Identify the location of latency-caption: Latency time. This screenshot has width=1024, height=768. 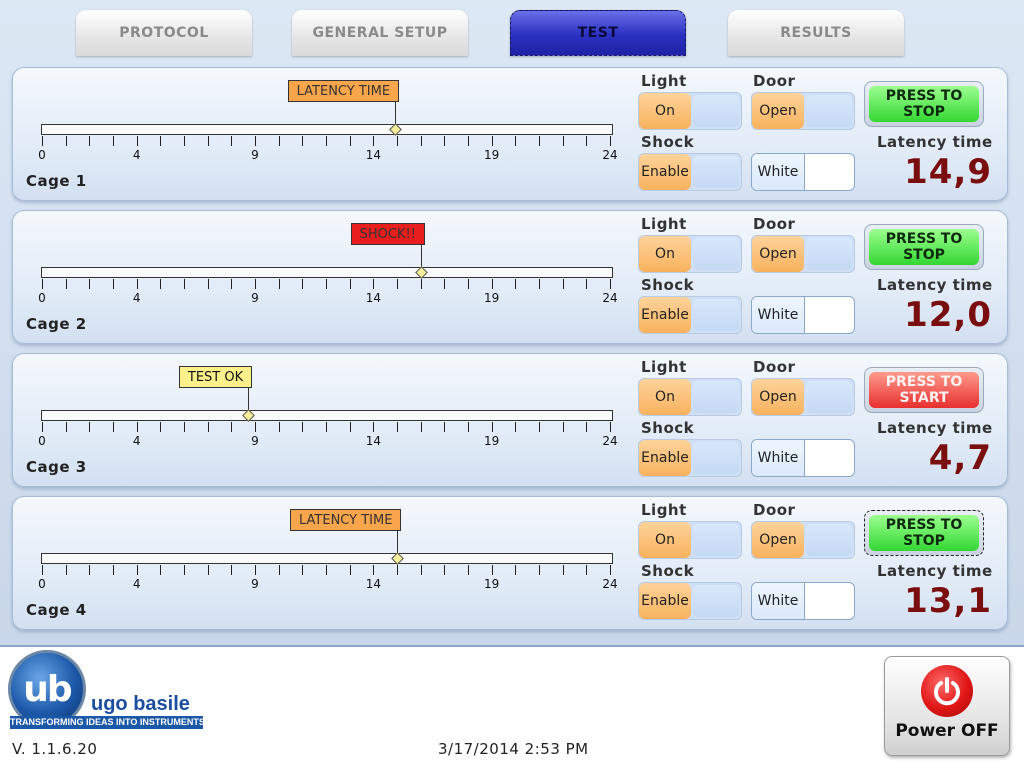
(935, 285).